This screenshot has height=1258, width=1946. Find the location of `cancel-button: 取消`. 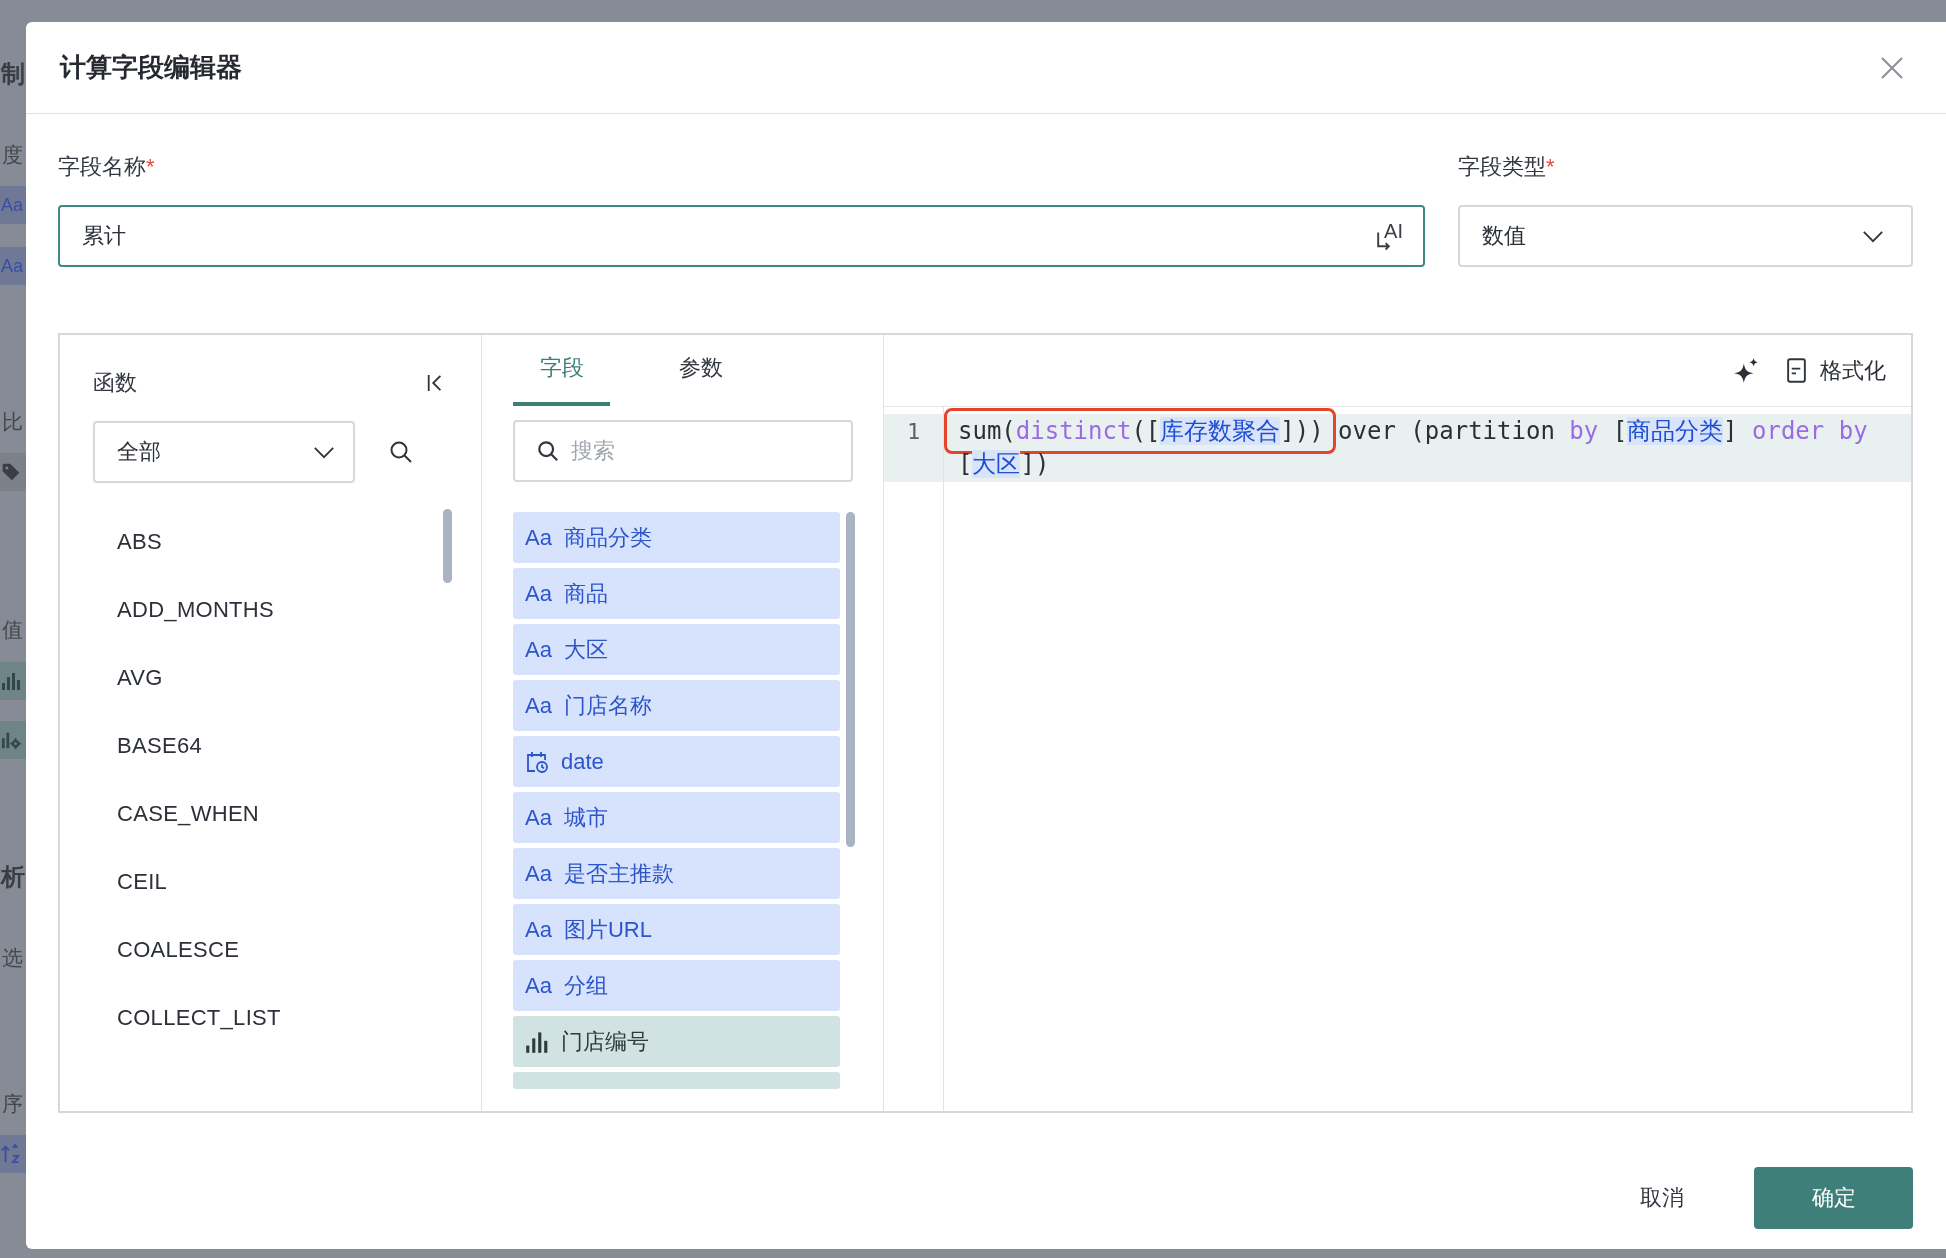

cancel-button: 取消 is located at coordinates (1662, 1198).